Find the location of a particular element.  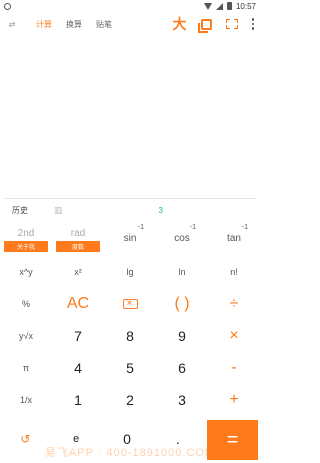

info-row: 历史 ▥ 3 is located at coordinates (130, 210).